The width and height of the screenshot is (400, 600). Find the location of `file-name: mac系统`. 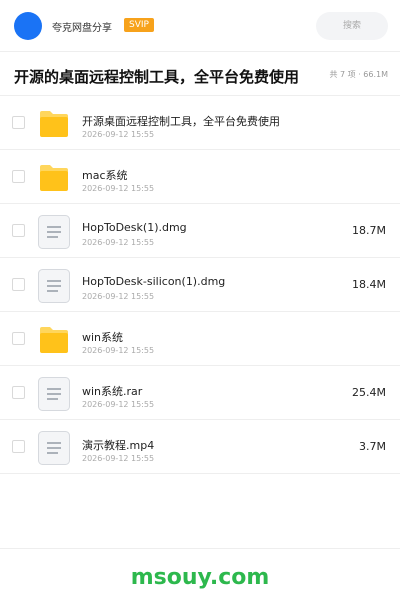

file-name: mac系统 is located at coordinates (105, 175).